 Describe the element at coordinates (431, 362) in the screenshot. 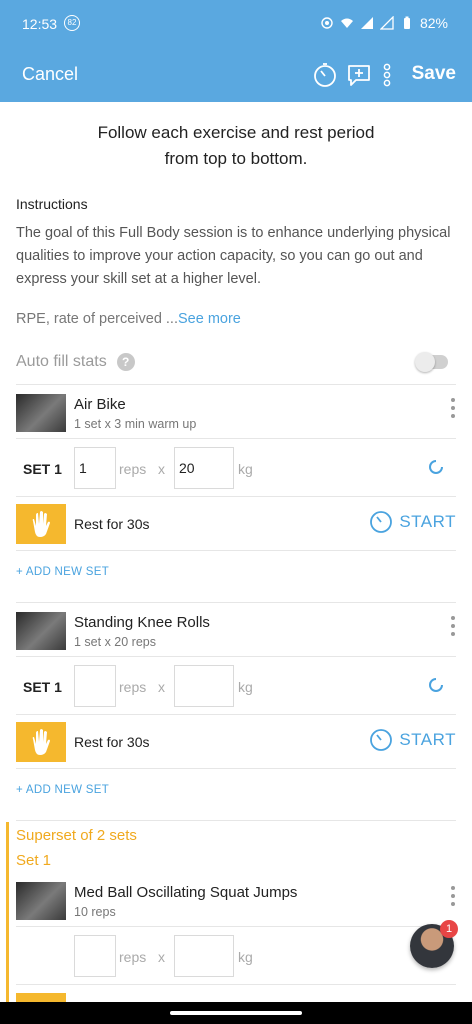

I see `auto-fill-toggle` at that location.